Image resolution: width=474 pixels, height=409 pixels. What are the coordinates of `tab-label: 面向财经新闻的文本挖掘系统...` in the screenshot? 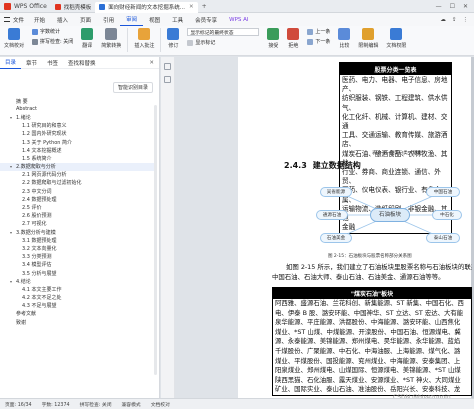 It's located at (147, 8).